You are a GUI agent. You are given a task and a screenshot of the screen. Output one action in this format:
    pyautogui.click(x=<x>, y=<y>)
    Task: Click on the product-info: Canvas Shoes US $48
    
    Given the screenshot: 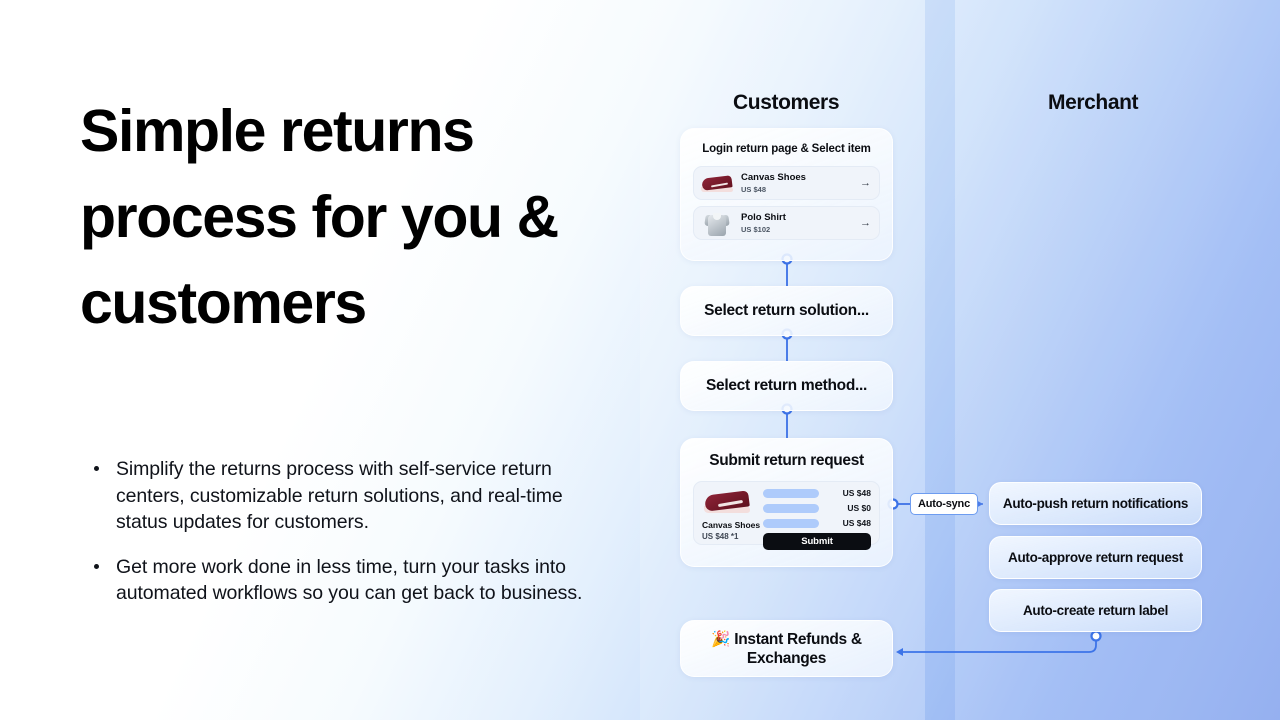 What is the action you would take?
    pyautogui.click(x=797, y=183)
    